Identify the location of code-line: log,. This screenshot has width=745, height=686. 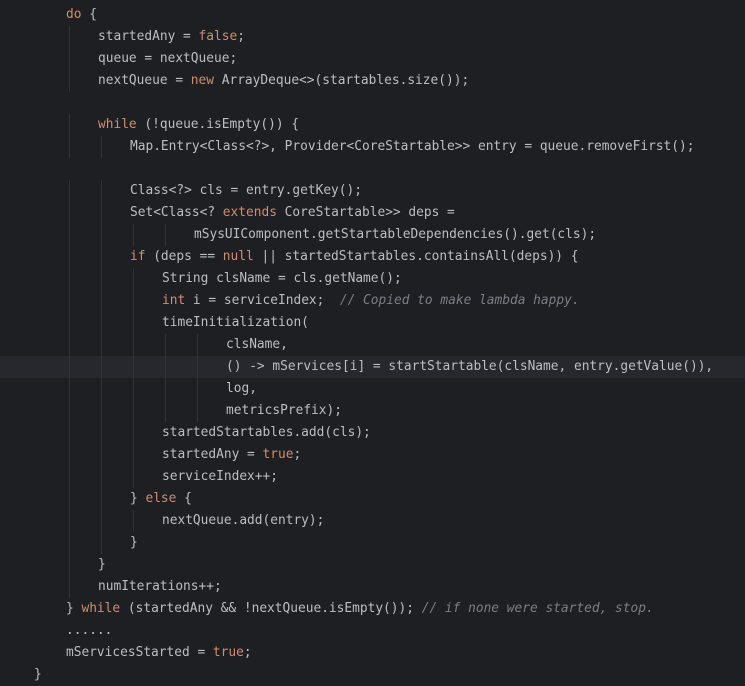
(372, 389).